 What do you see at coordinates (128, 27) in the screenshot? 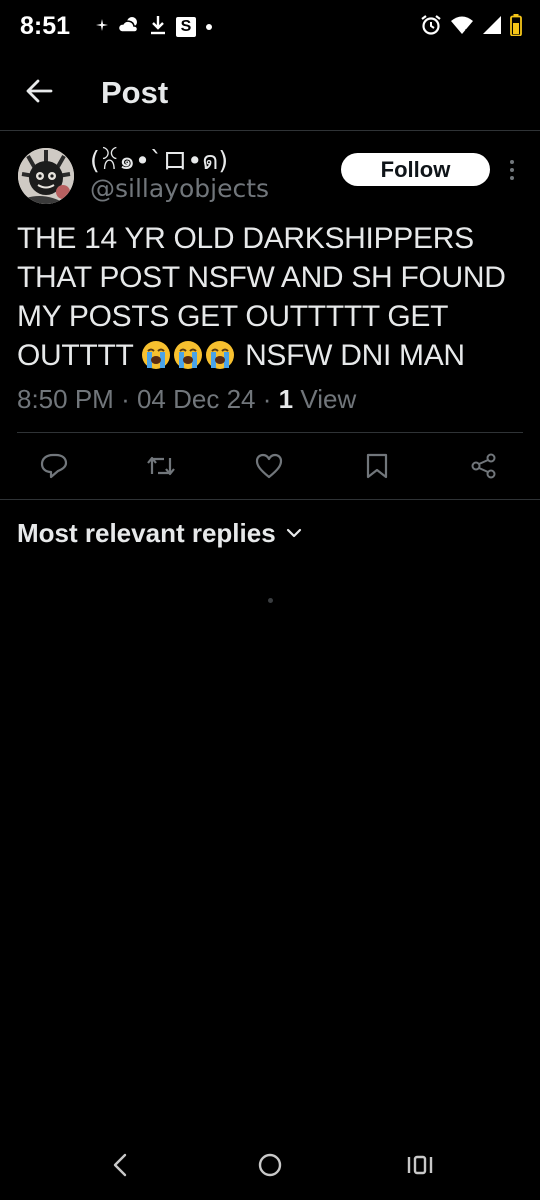
I see `weather-icon` at bounding box center [128, 27].